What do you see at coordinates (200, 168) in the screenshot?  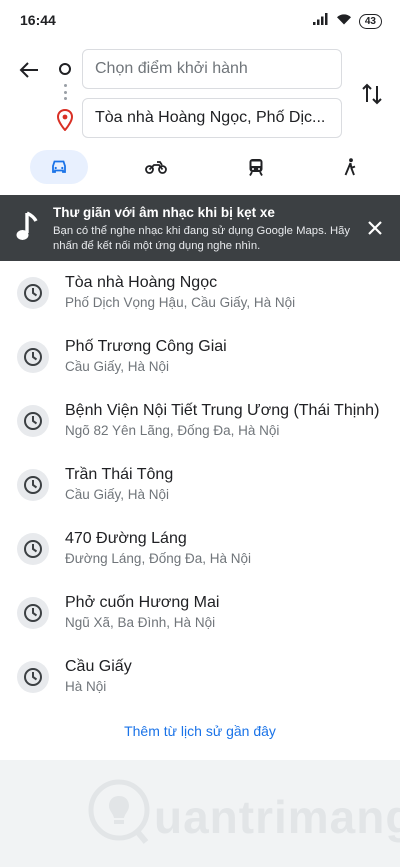 I see `travel-modes` at bounding box center [200, 168].